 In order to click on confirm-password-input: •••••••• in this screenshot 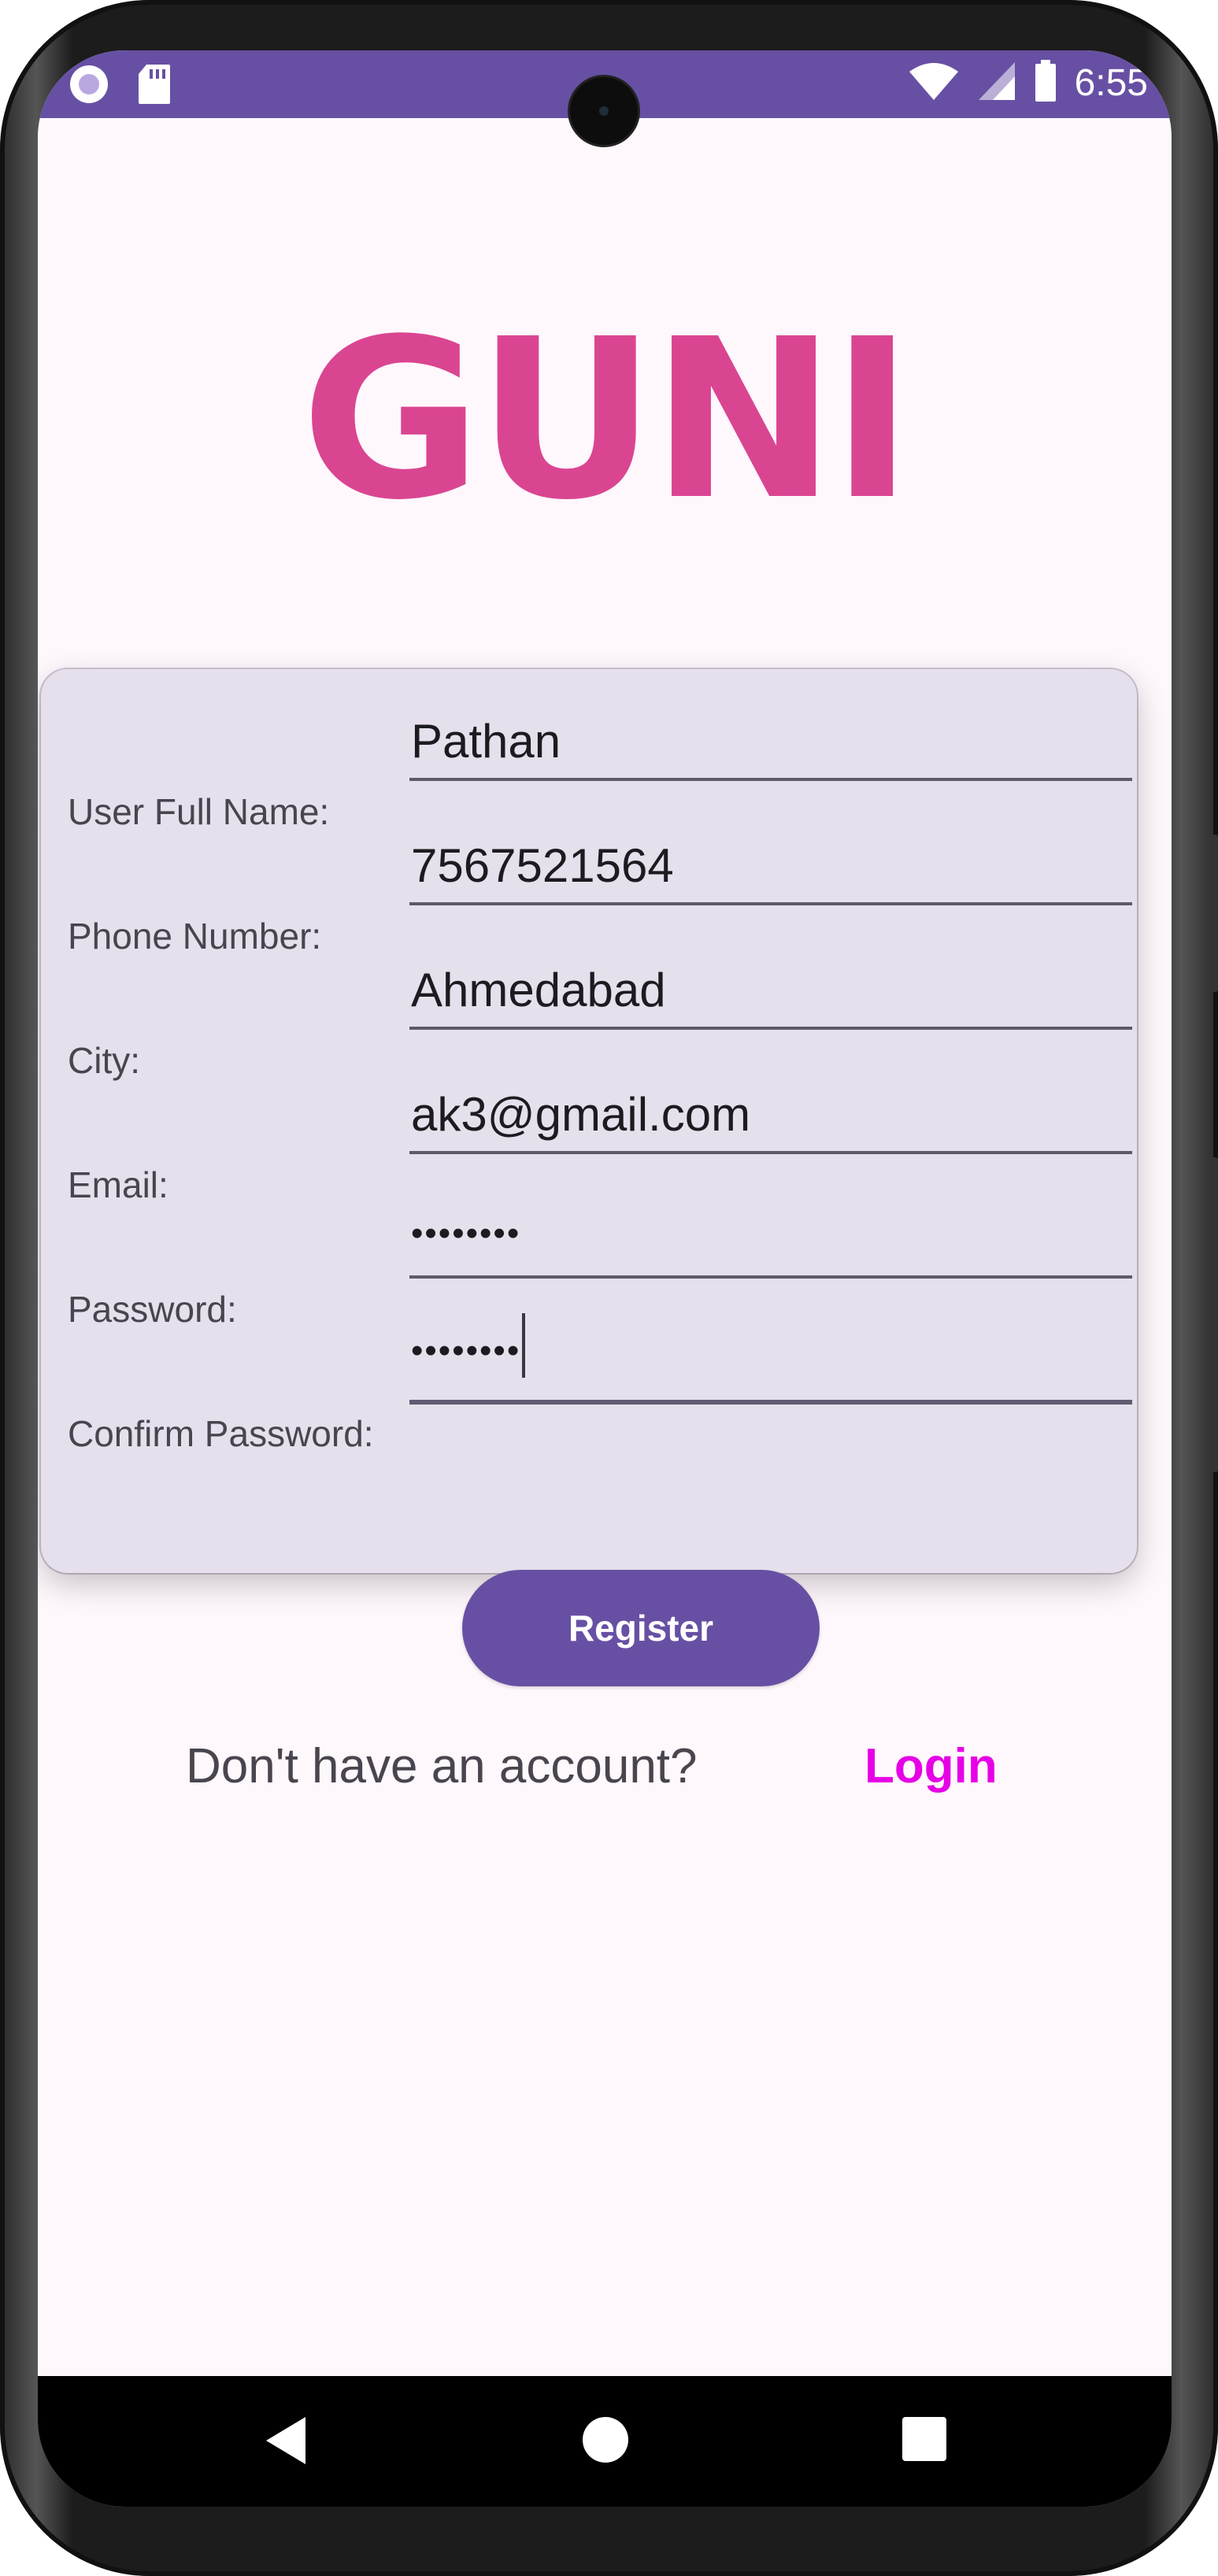, I will do `click(770, 1359)`.